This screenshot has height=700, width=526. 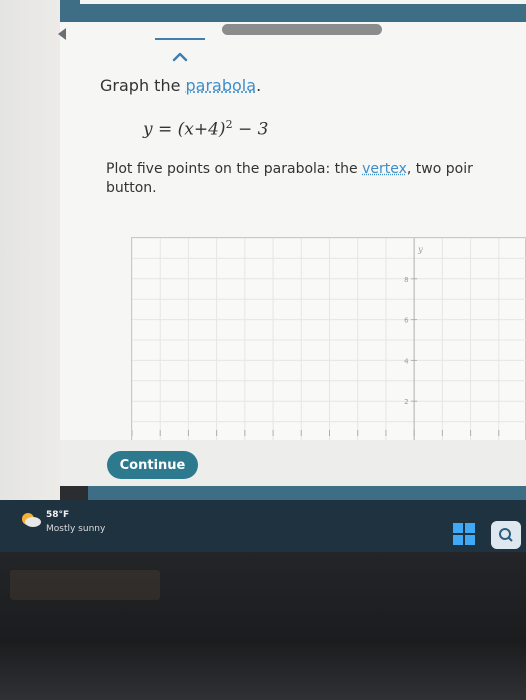 I want to click on instructions-prefix: Plot five points on the parabola: the, so click(x=234, y=169).